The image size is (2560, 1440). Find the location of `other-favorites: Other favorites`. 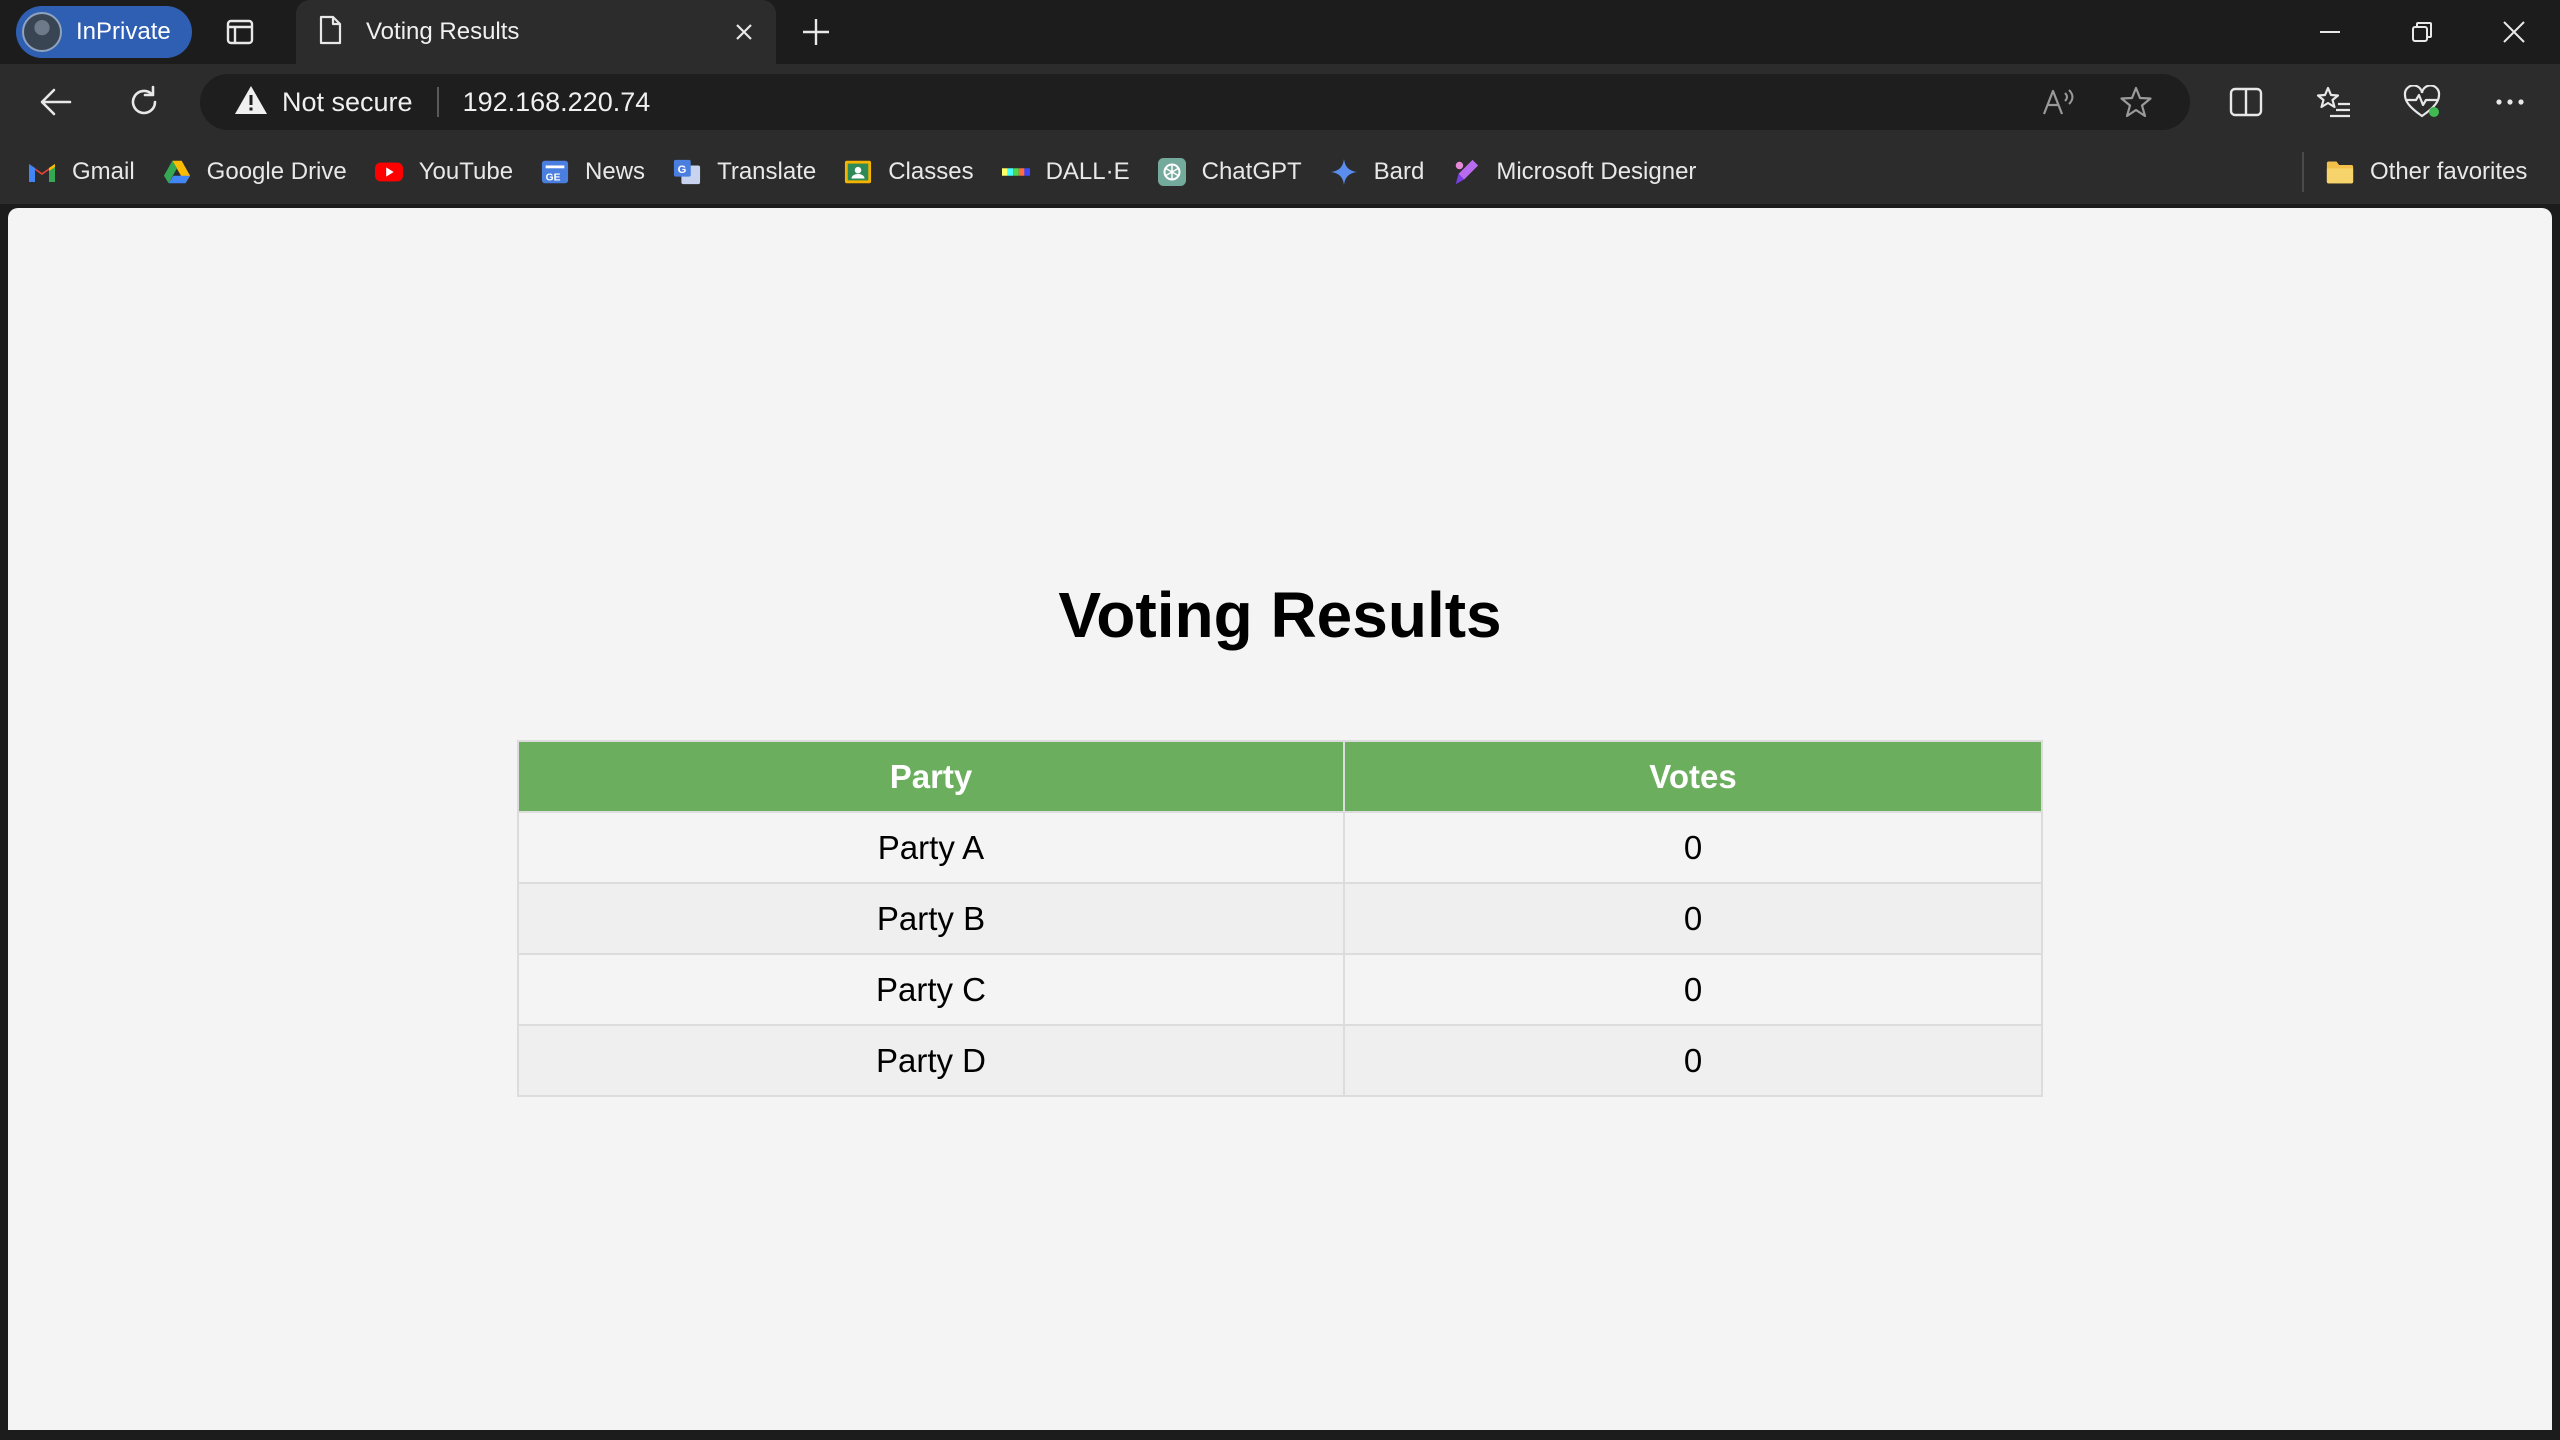

other-favorites: Other favorites is located at coordinates (2426, 172).